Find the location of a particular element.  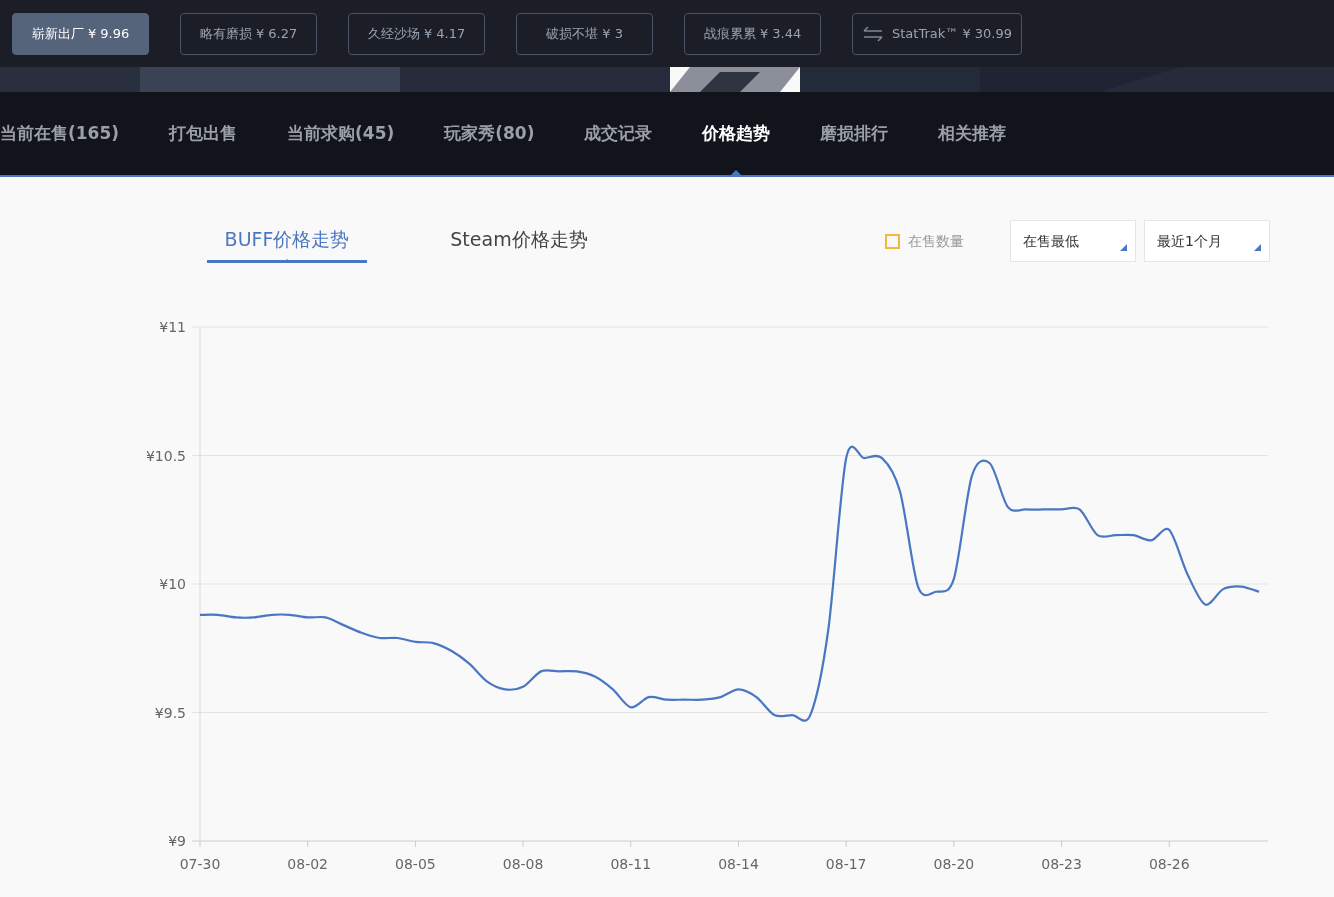

active-indicator-icon is located at coordinates (287, 261).